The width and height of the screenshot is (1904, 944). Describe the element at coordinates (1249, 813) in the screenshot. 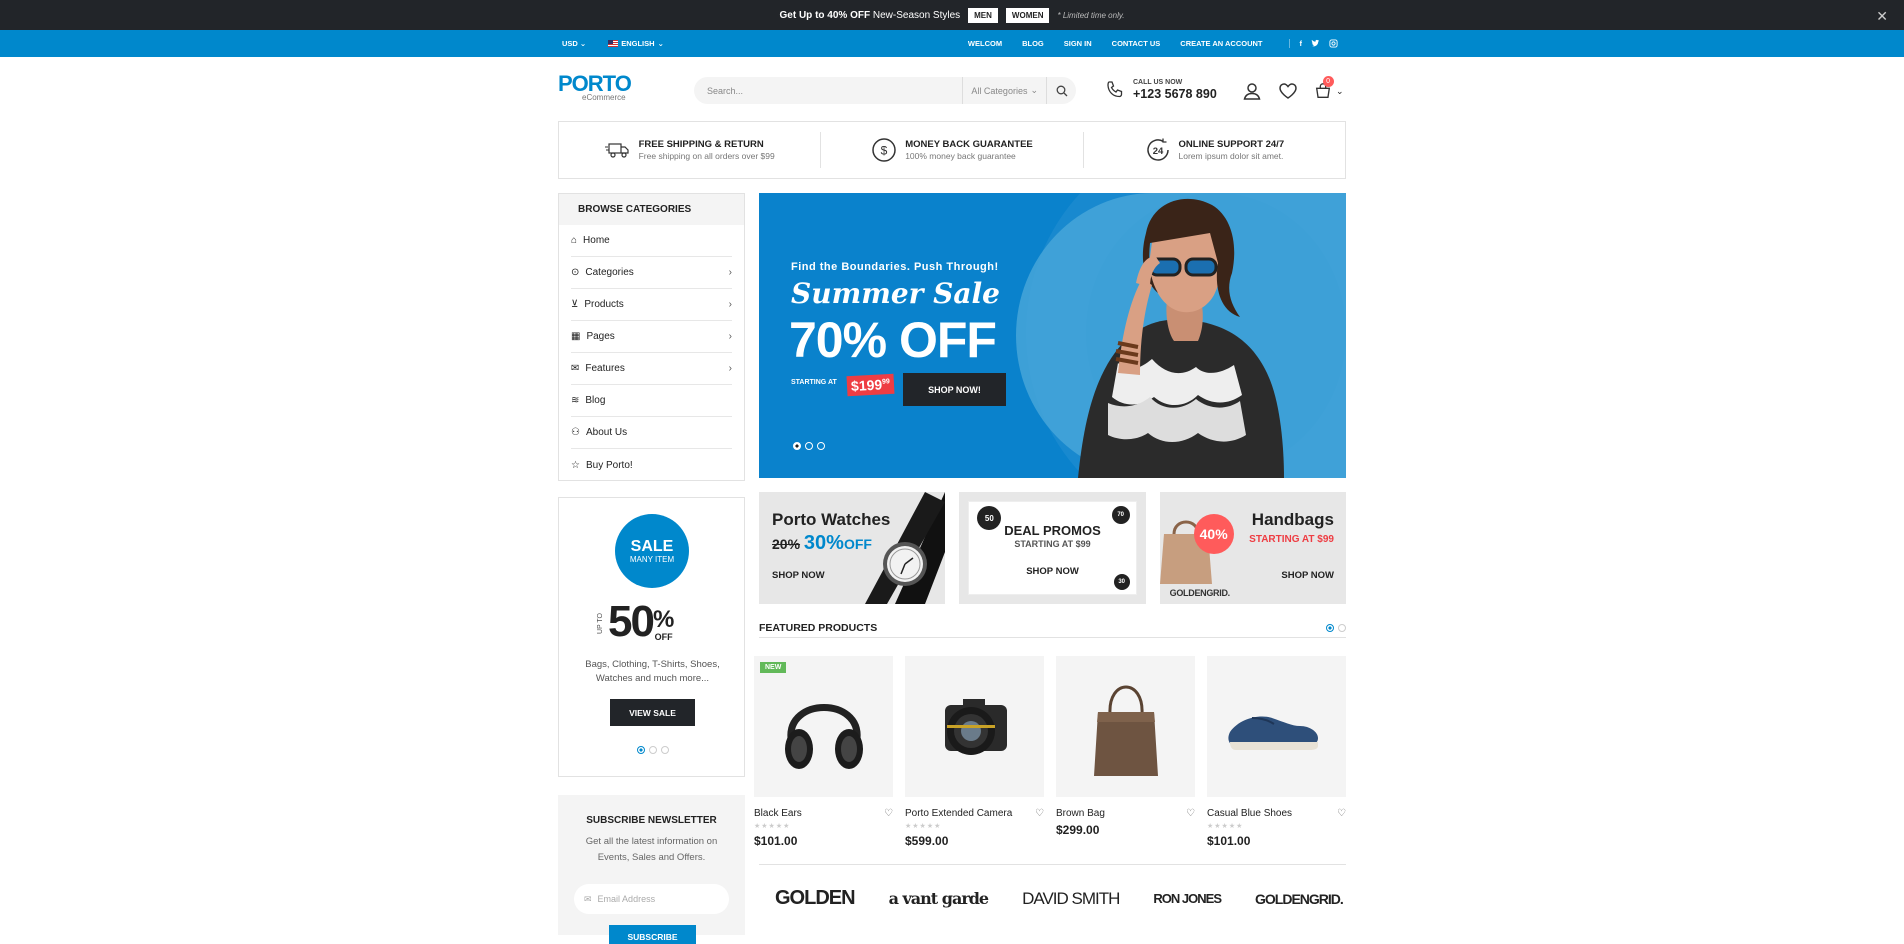

I see `product-name: Casual Blue Shoes` at that location.